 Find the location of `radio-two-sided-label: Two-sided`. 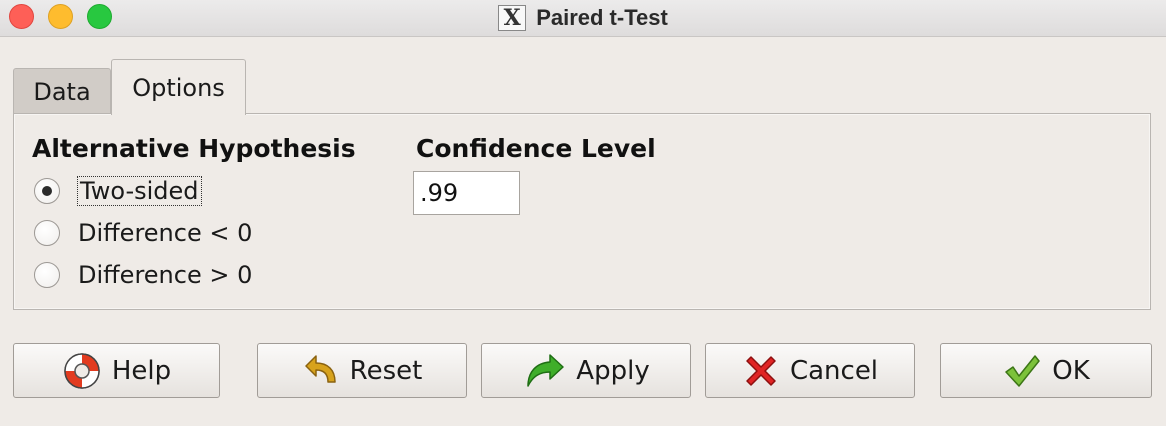

radio-two-sided-label: Two-sided is located at coordinates (139, 191).